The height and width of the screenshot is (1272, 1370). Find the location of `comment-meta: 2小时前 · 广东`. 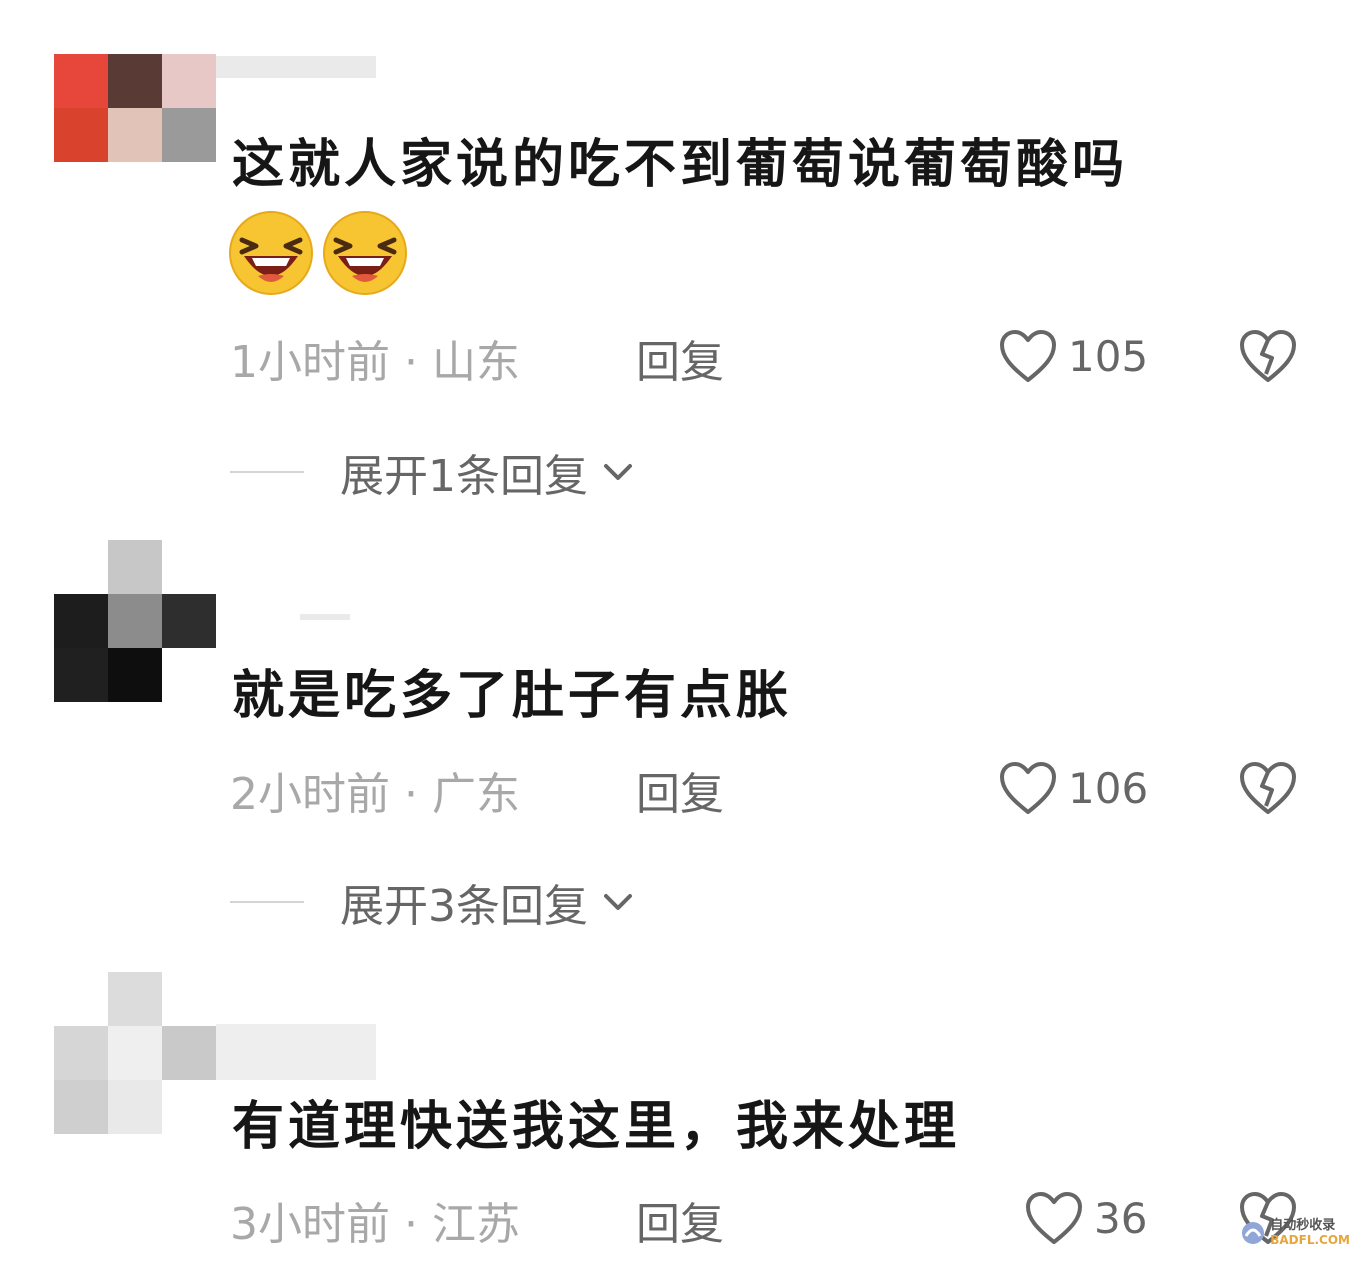

comment-meta: 2小时前 · 广东 is located at coordinates (375, 790).